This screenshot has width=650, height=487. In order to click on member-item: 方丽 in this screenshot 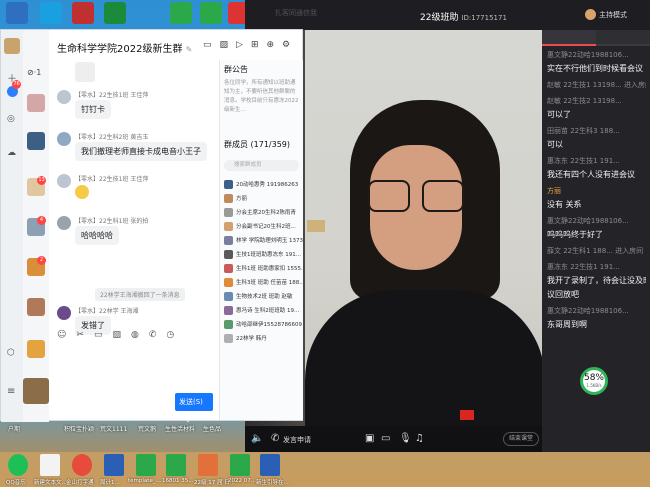, I will do `click(261, 198)`.